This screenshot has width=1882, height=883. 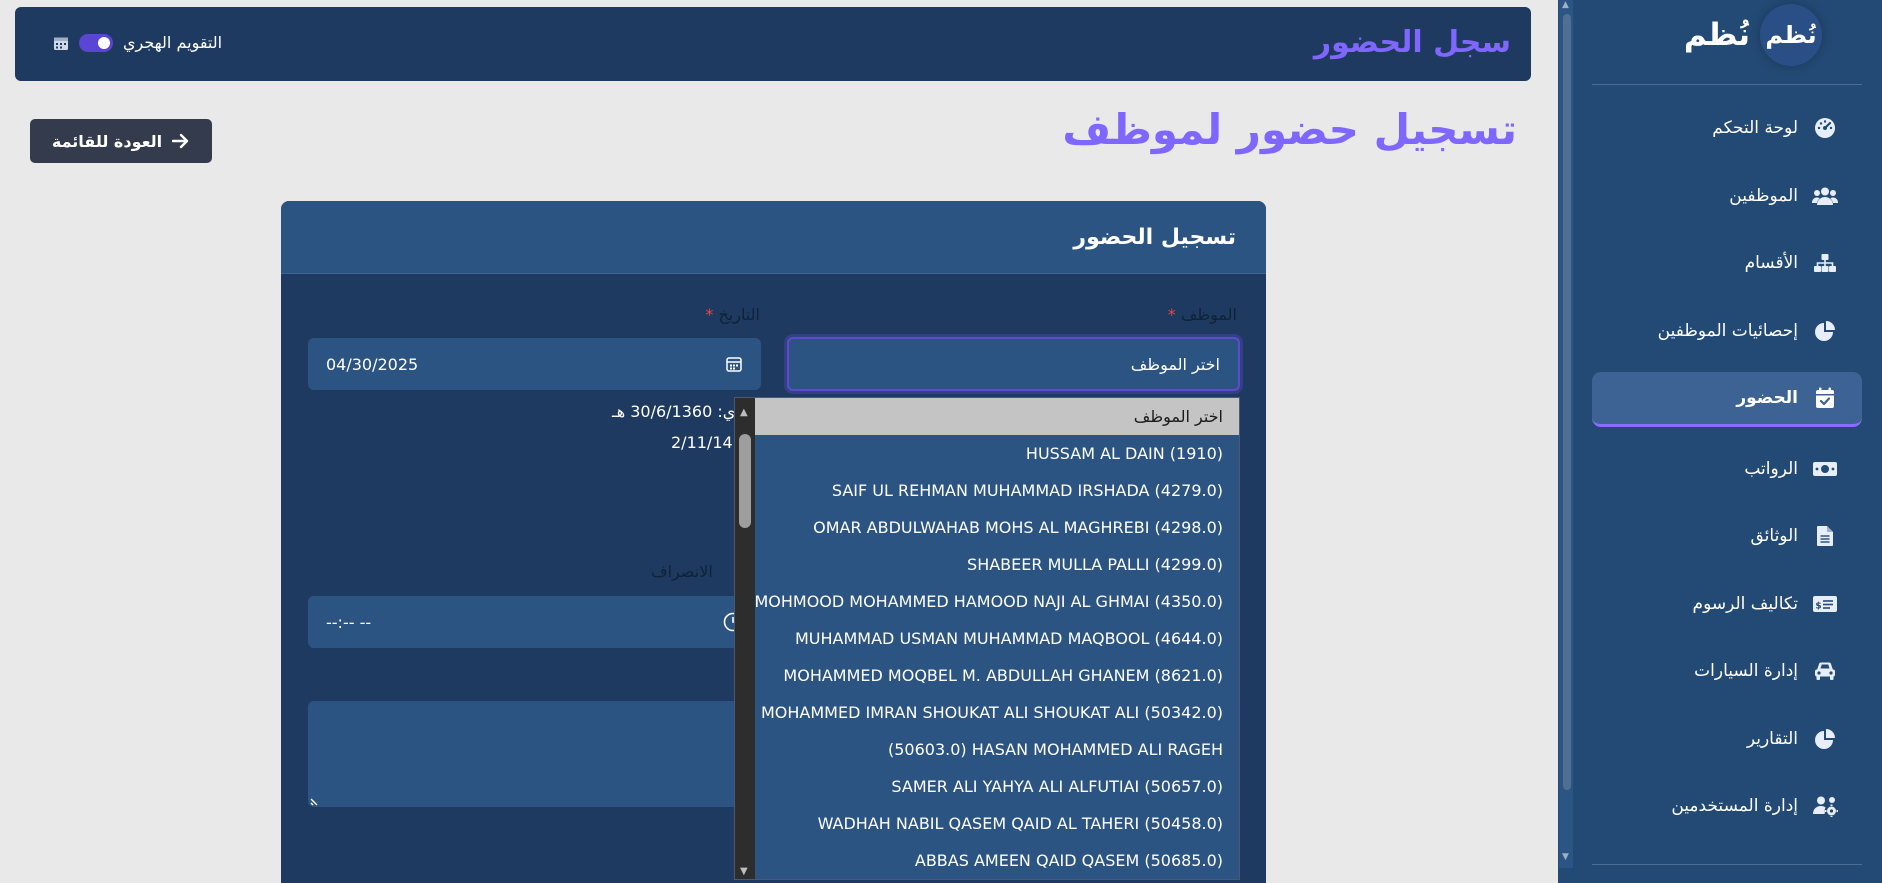 What do you see at coordinates (1013, 364) in the screenshot?
I see `employee-select: اختر الموظف` at bounding box center [1013, 364].